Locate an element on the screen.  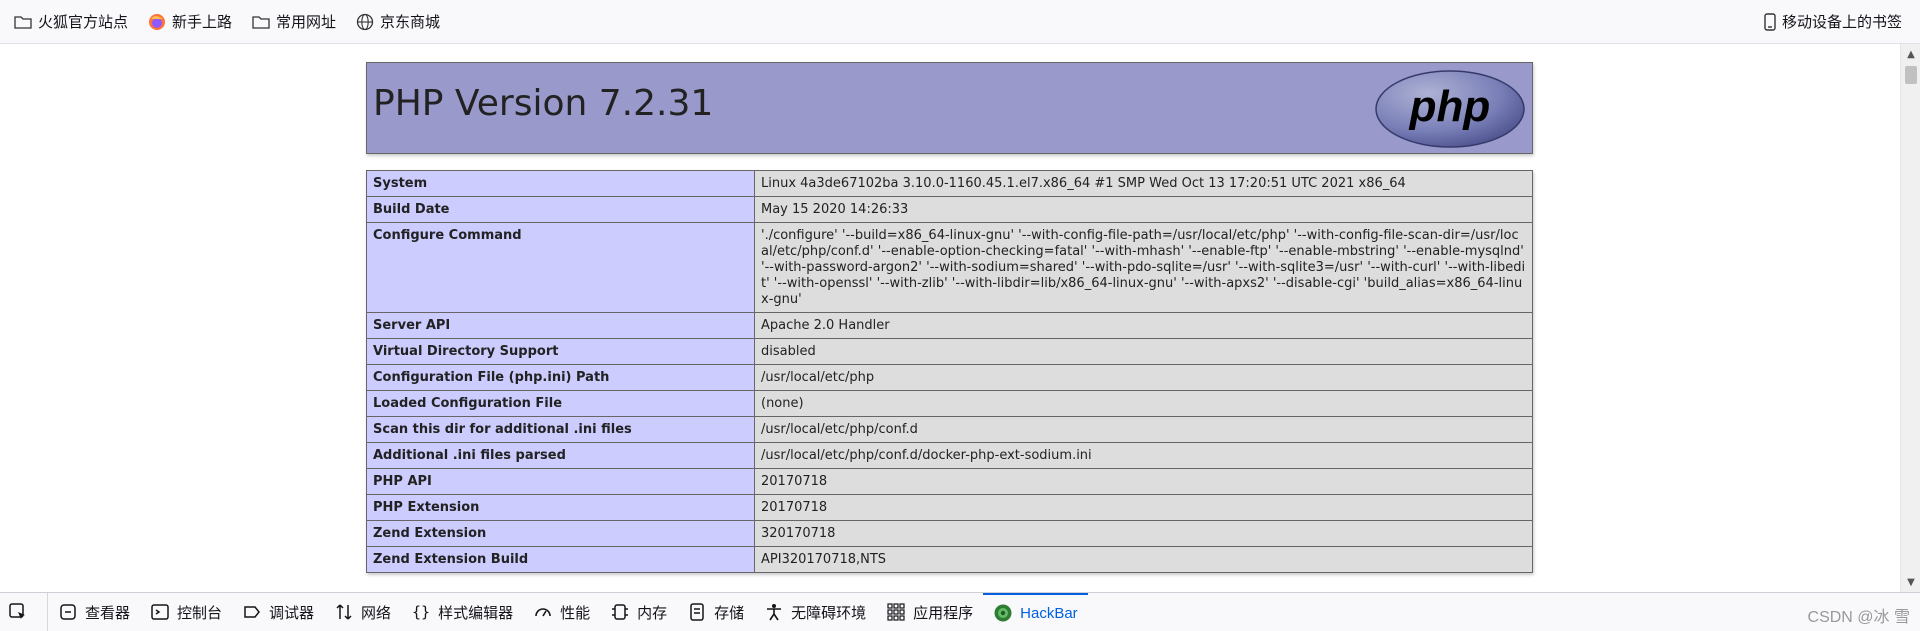
devtools-tab-performance: 性能 is located at coordinates (561, 612).